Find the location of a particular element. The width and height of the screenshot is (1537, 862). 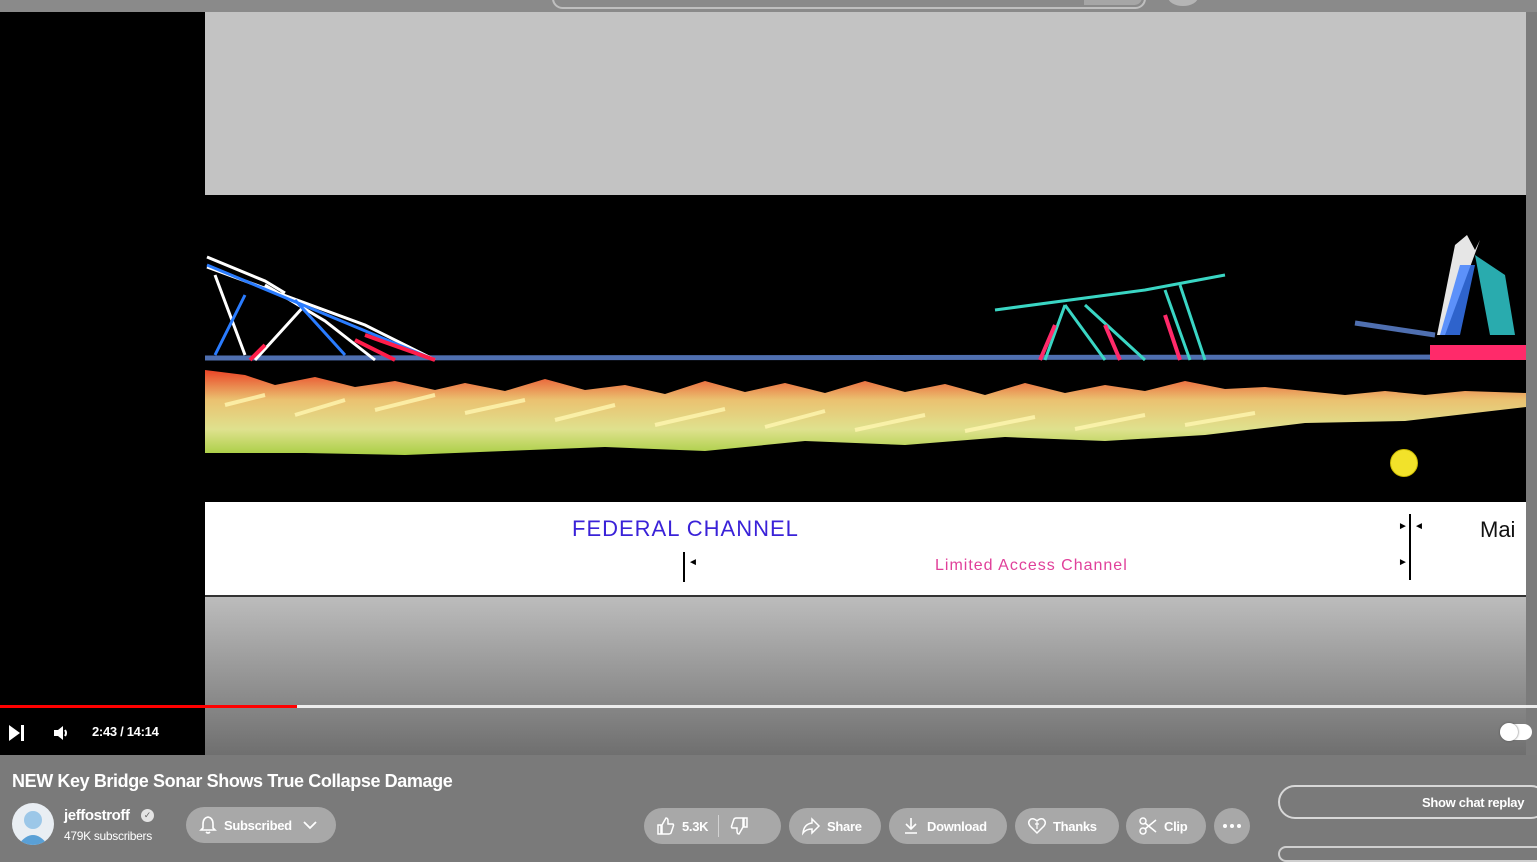

federal-channel-label: FEDERAL CHANNEL is located at coordinates (685, 528).